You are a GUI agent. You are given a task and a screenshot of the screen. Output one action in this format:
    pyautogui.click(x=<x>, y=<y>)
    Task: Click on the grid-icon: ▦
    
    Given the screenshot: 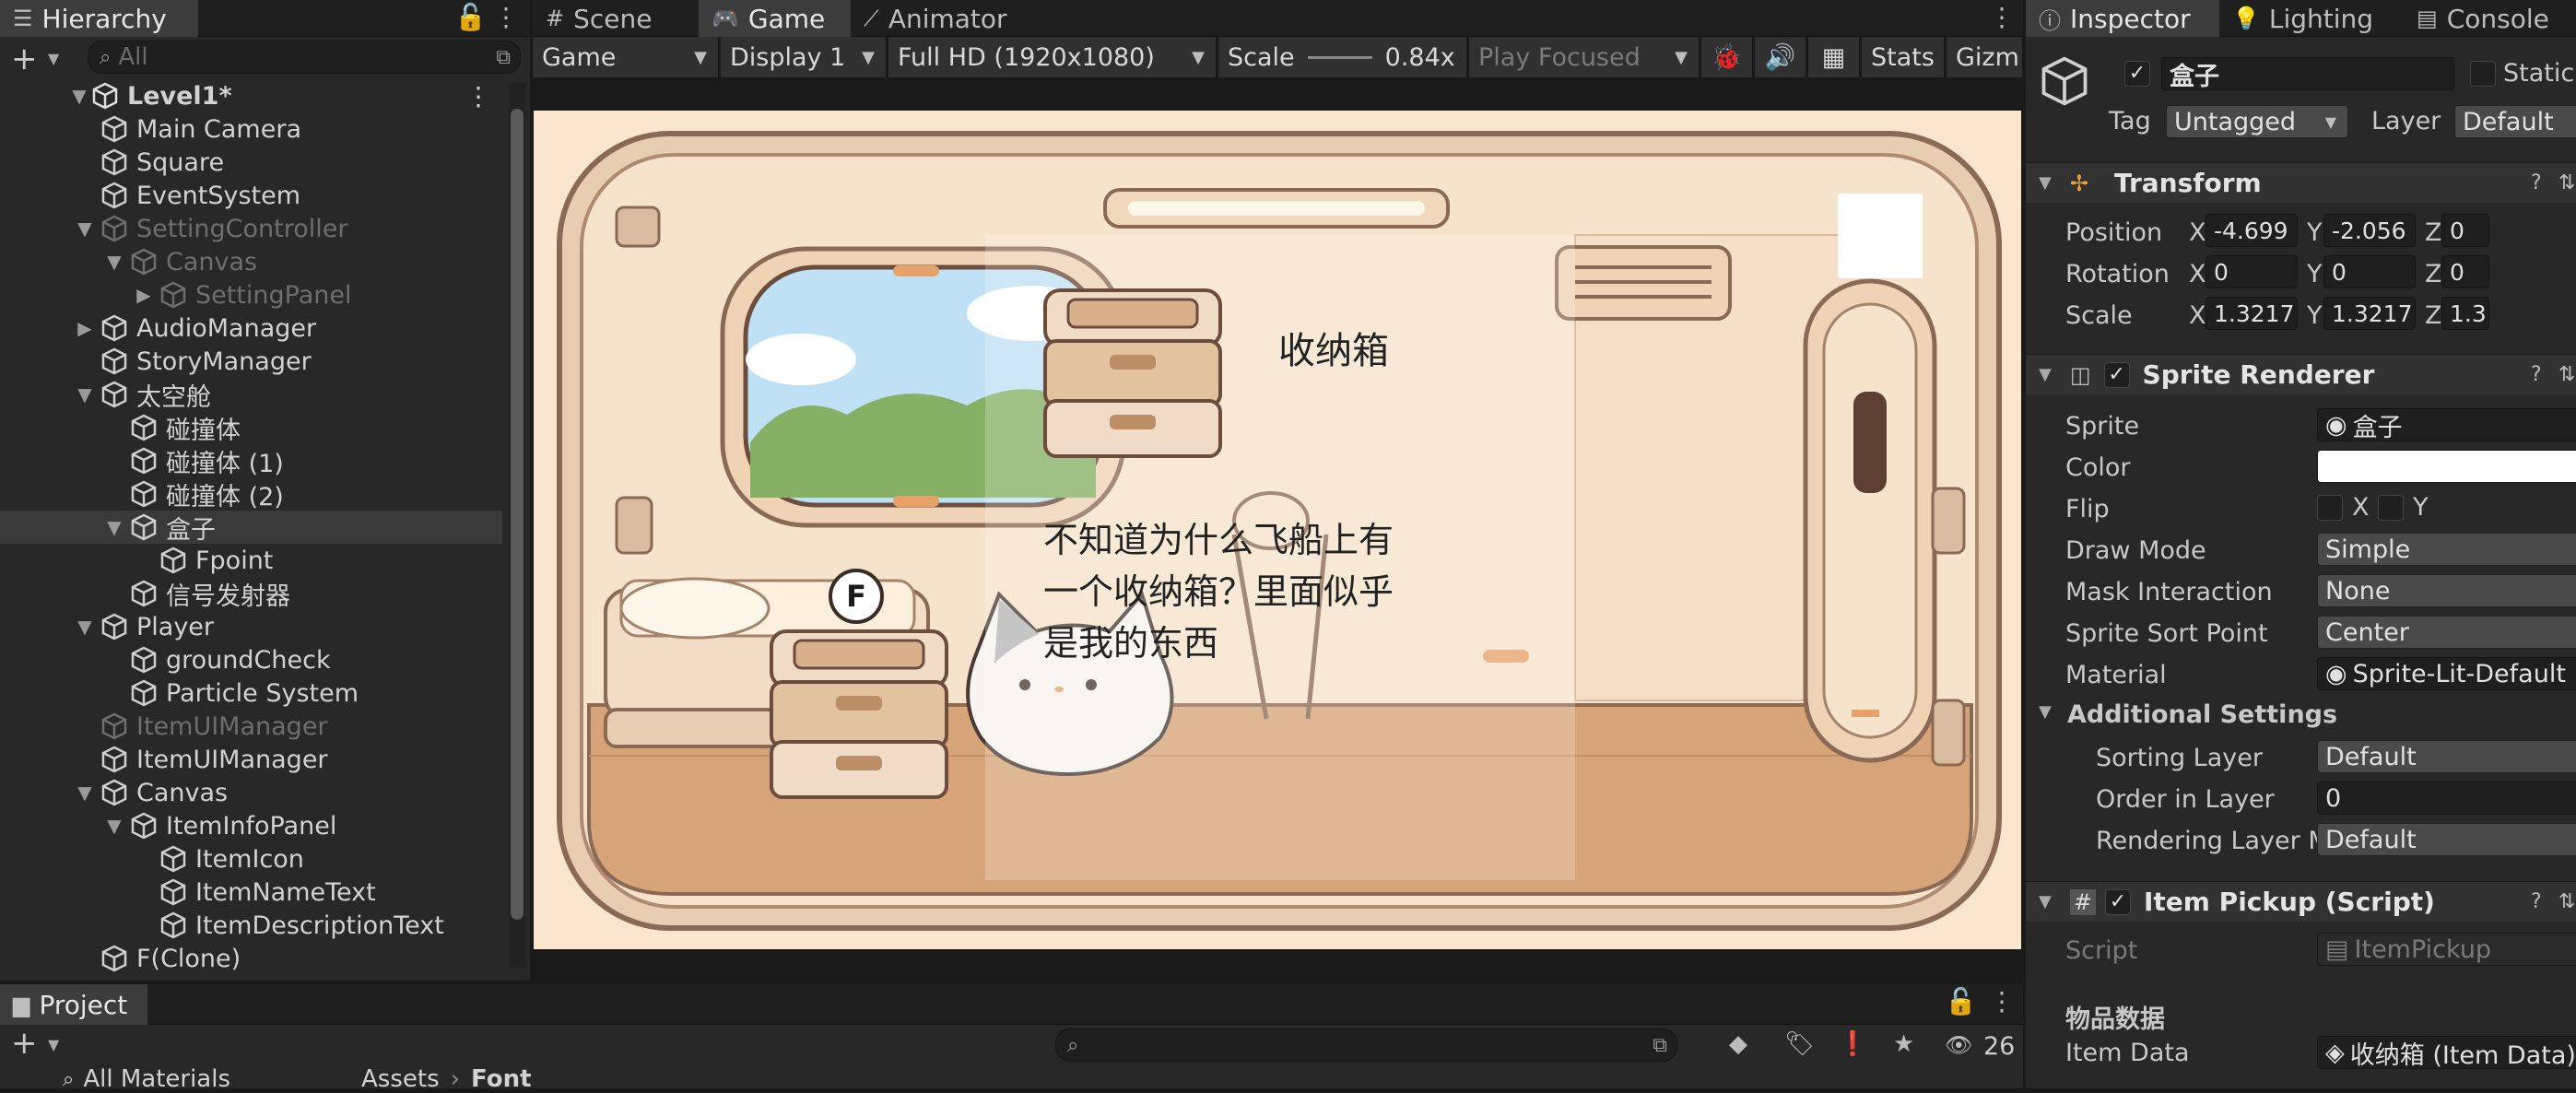 What is the action you would take?
    pyautogui.click(x=1834, y=57)
    